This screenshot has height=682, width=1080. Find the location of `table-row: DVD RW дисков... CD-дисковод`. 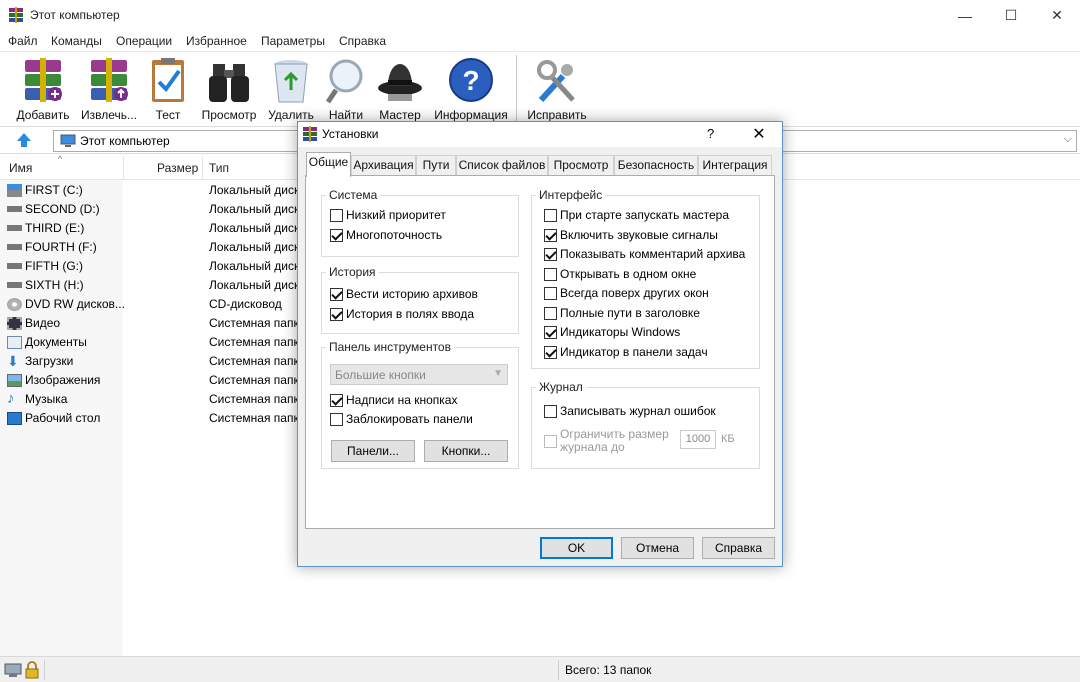

table-row: DVD RW дисков... CD-дисковод is located at coordinates (150, 304).